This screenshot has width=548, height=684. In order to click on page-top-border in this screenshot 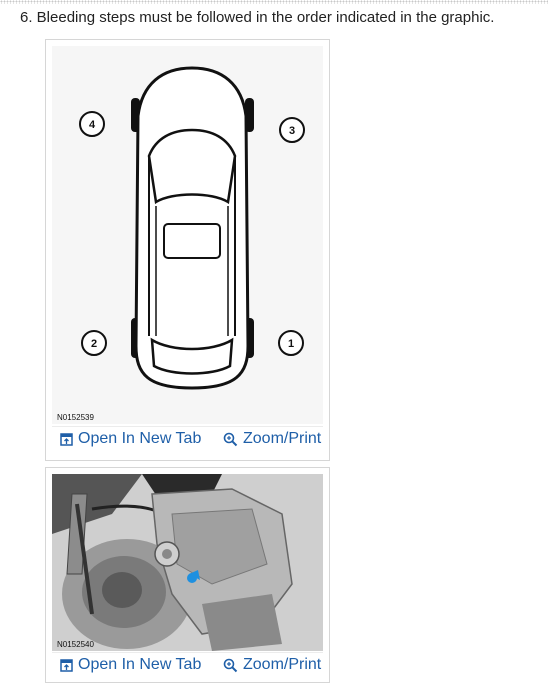, I will do `click(274, 2)`.